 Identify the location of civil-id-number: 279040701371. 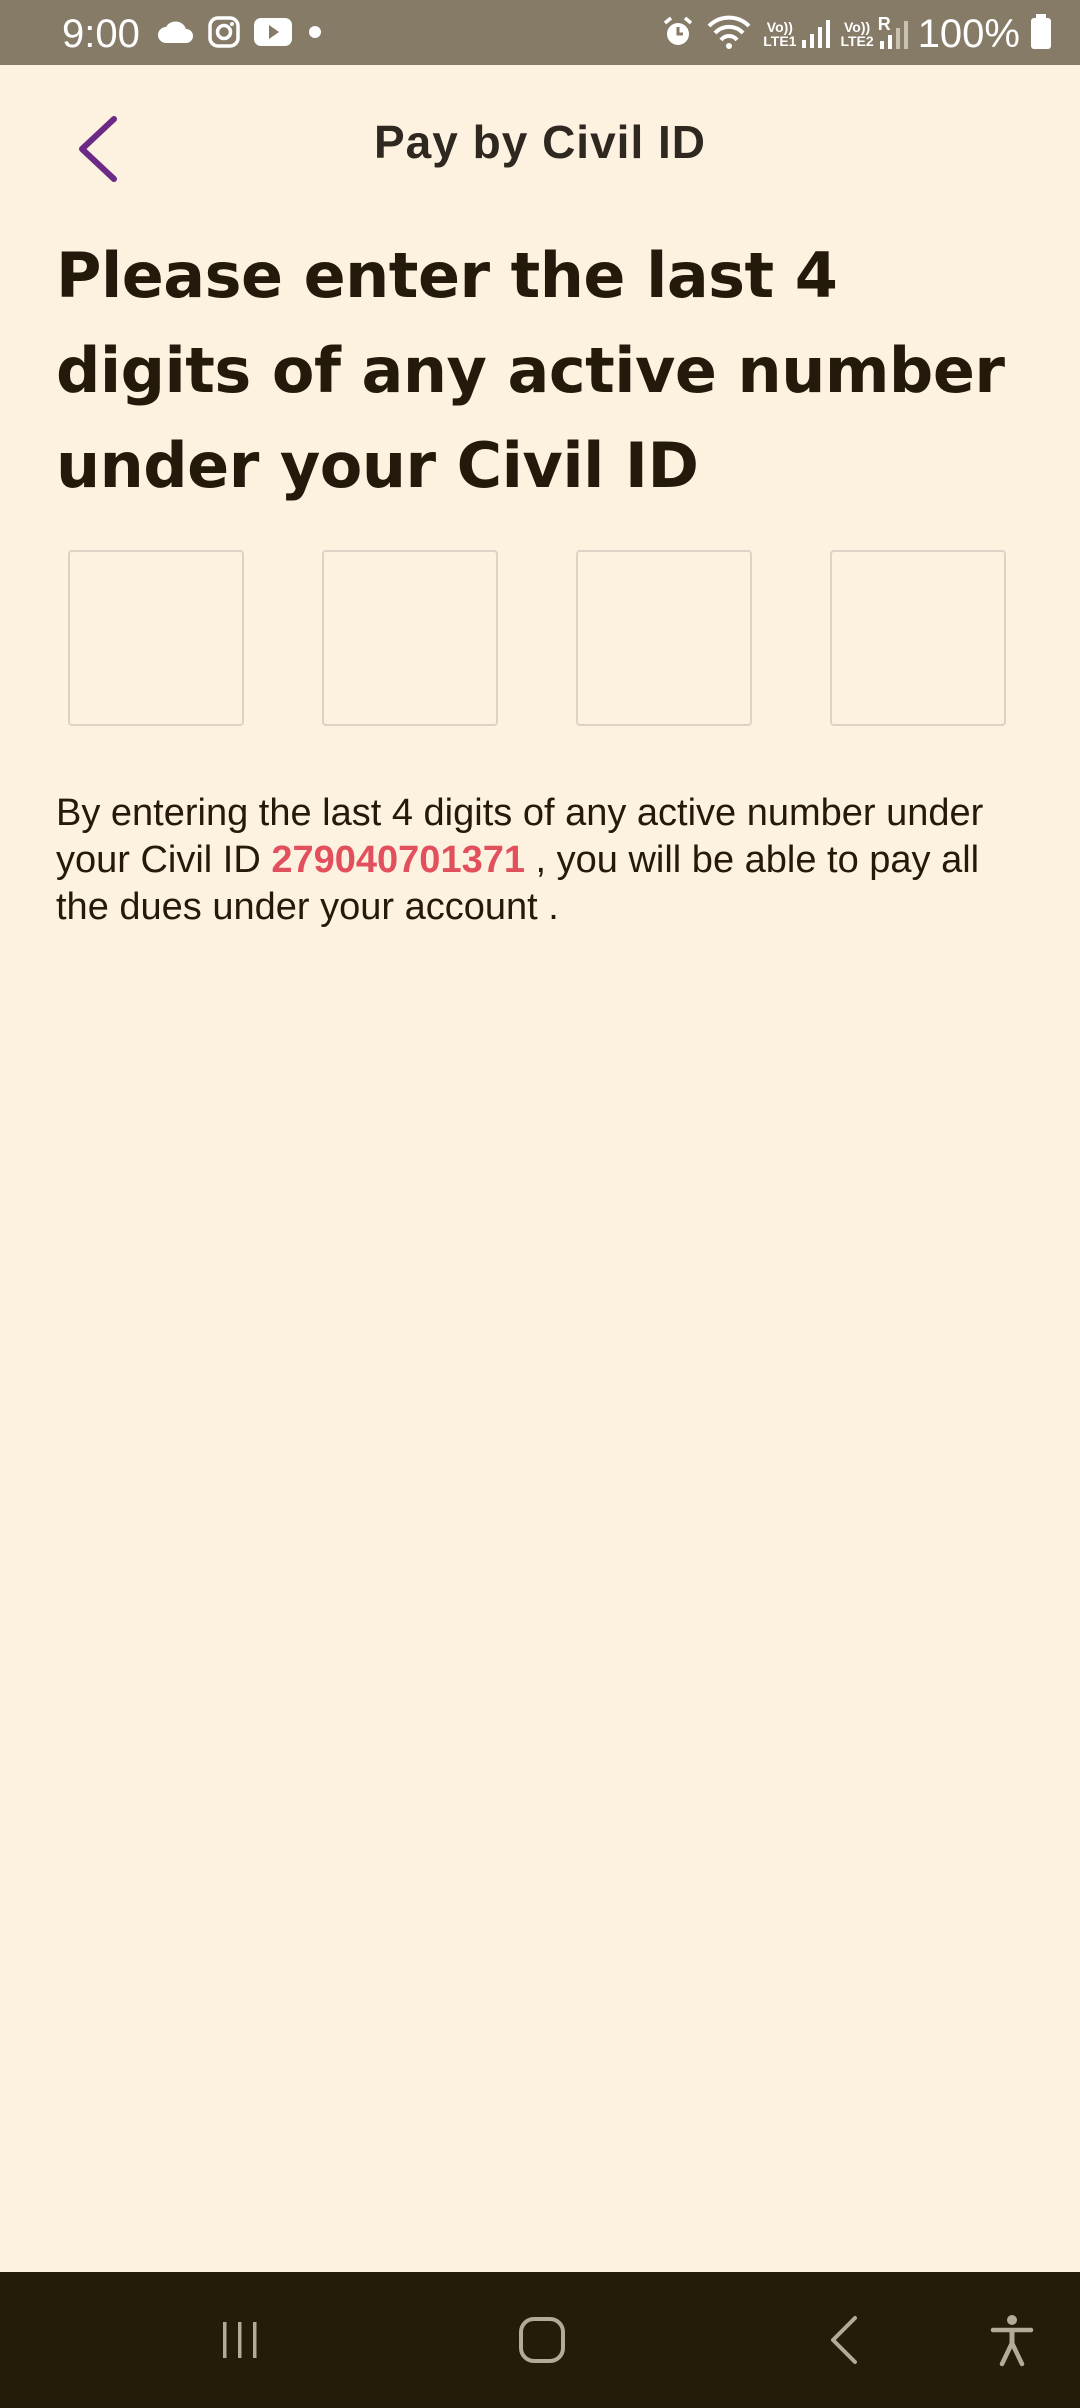
(398, 860).